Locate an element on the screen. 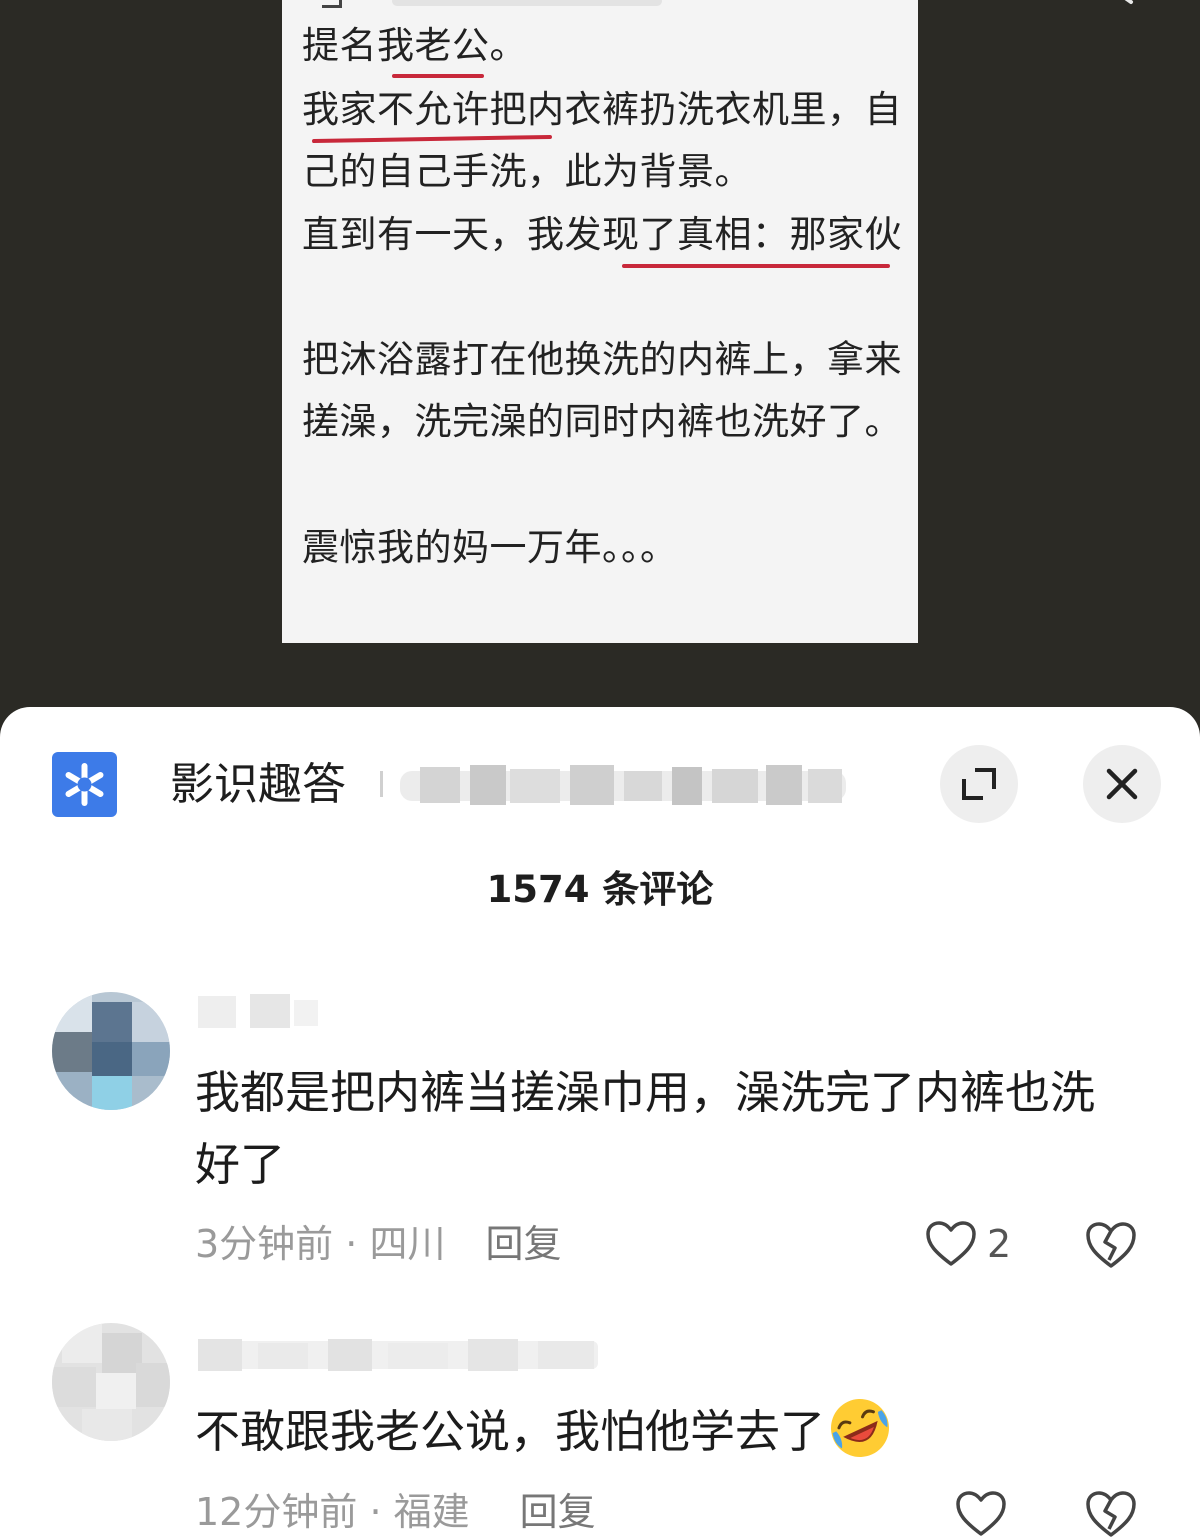 This screenshot has width=1200, height=1539. comment-time: 3分钟前 is located at coordinates (264, 1244).